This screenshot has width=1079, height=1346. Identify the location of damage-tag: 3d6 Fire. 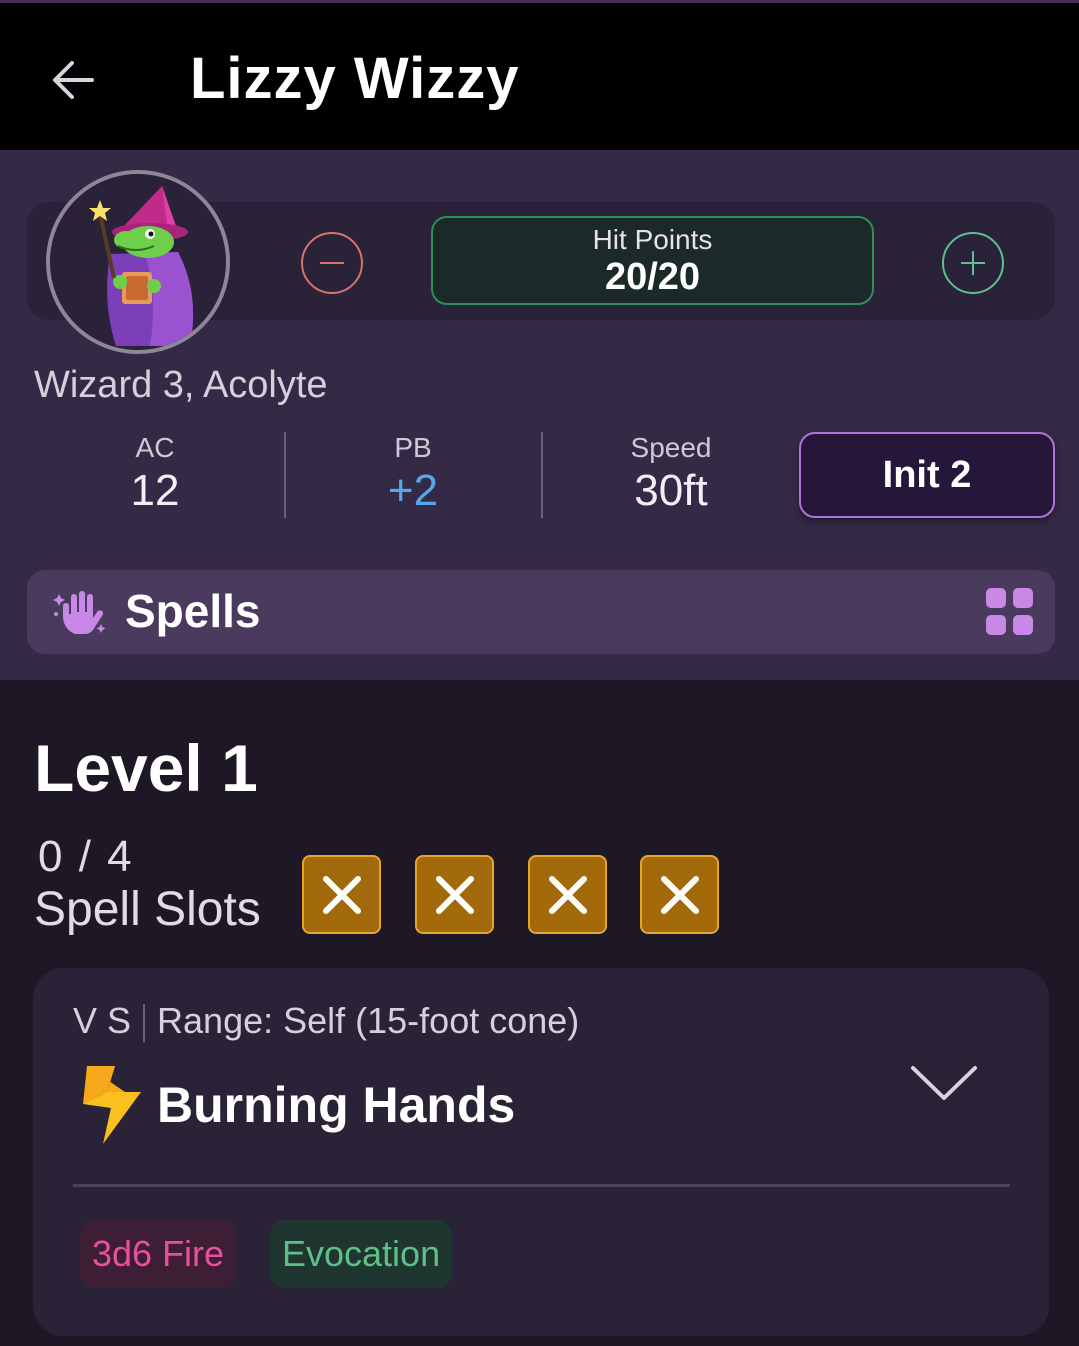
(158, 1254).